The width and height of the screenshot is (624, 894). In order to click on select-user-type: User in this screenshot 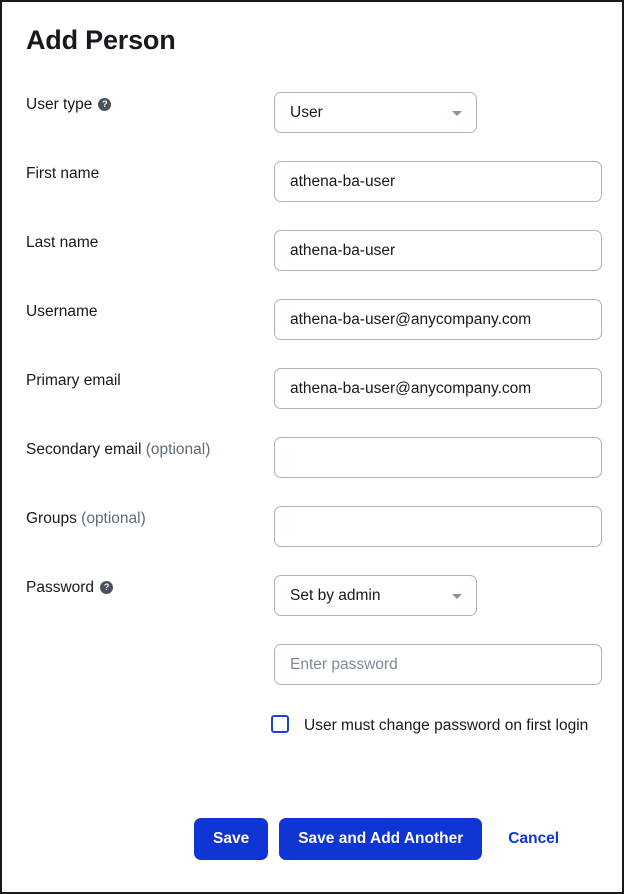, I will do `click(375, 112)`.